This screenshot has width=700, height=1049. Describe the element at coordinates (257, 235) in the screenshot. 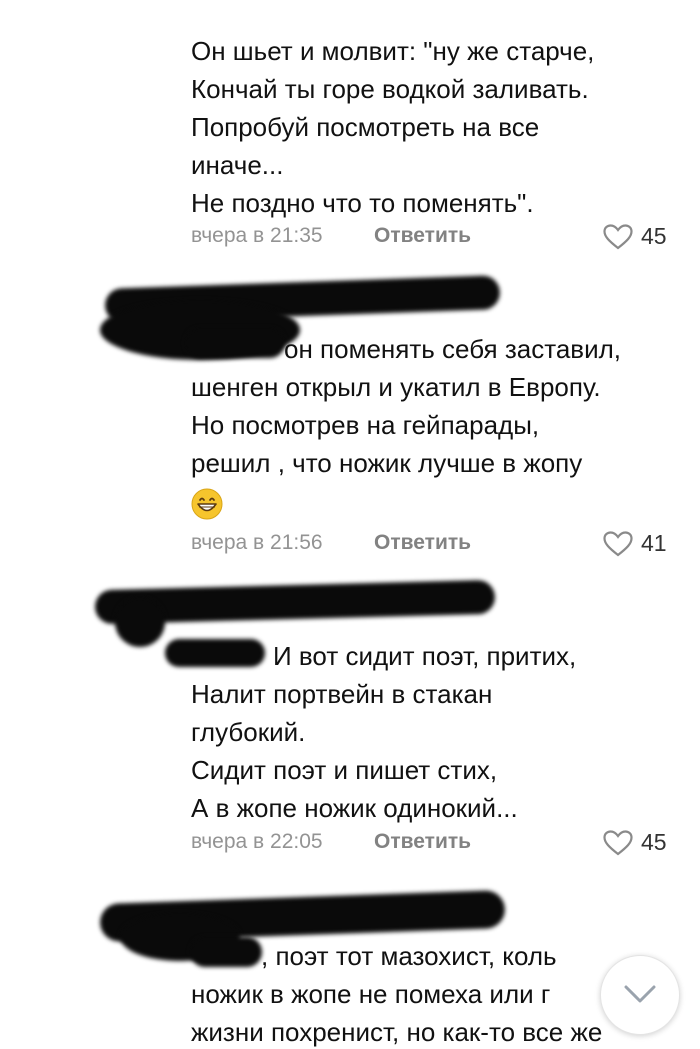

I see `comment-timestamp: вчера в 21:35` at that location.